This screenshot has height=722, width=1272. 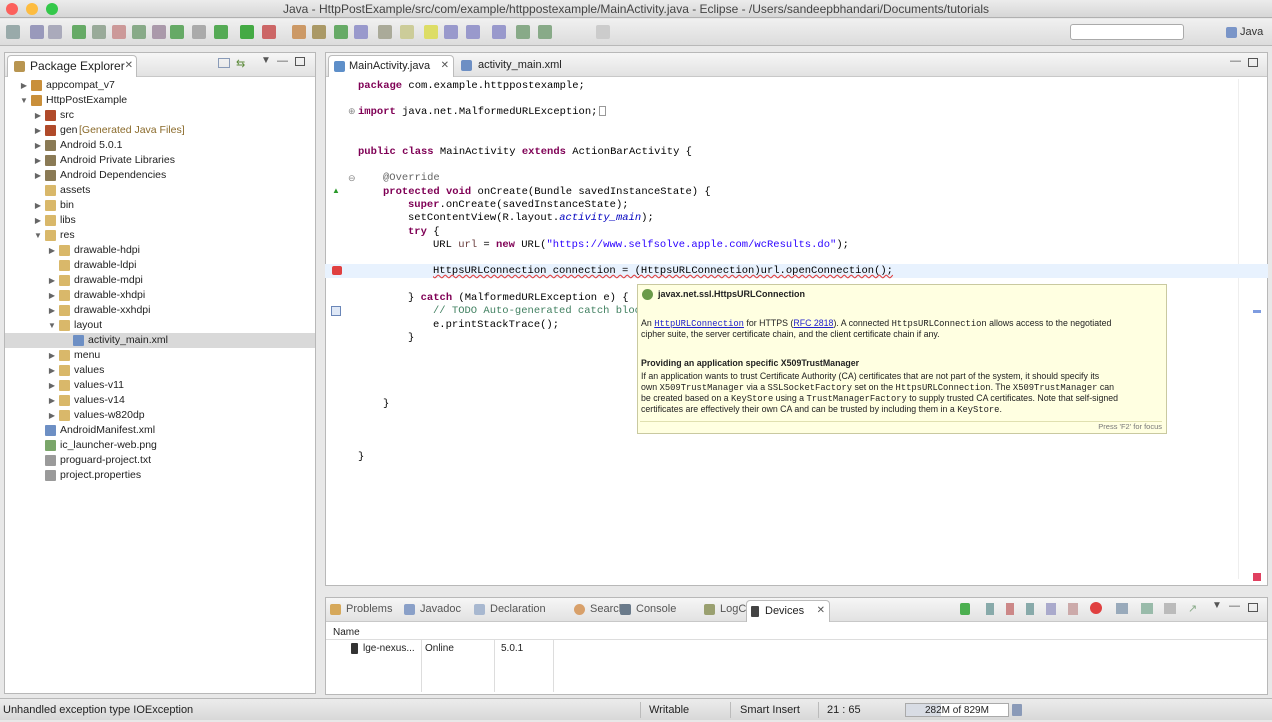 What do you see at coordinates (139, 32) in the screenshot?
I see `new-android-project-icon` at bounding box center [139, 32].